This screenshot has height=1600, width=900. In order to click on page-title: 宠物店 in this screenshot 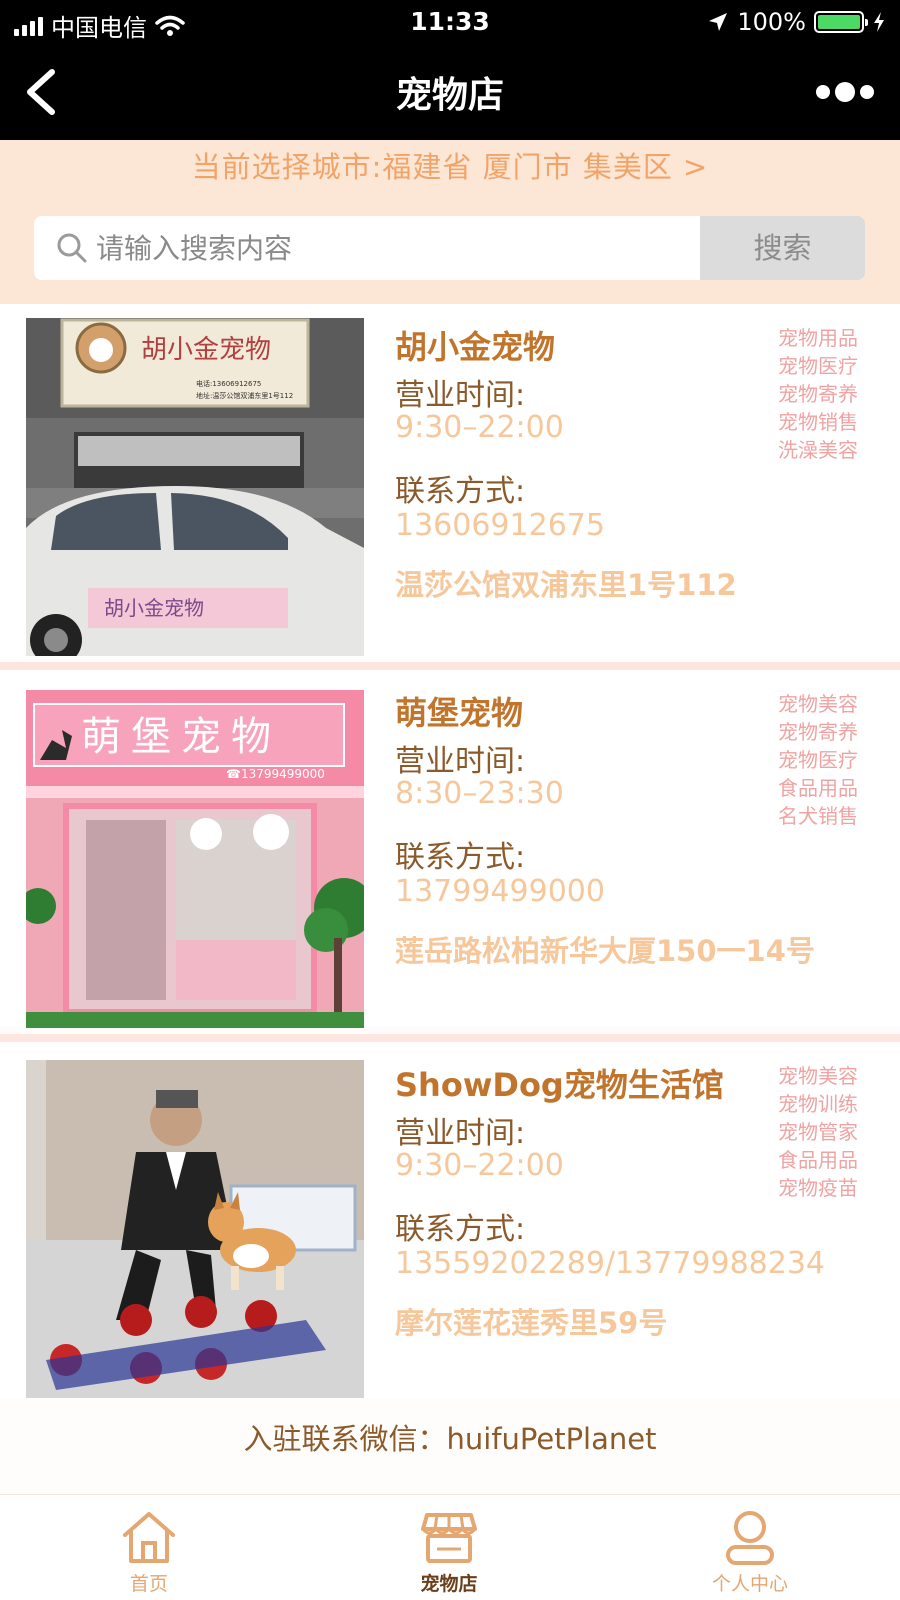, I will do `click(449, 95)`.